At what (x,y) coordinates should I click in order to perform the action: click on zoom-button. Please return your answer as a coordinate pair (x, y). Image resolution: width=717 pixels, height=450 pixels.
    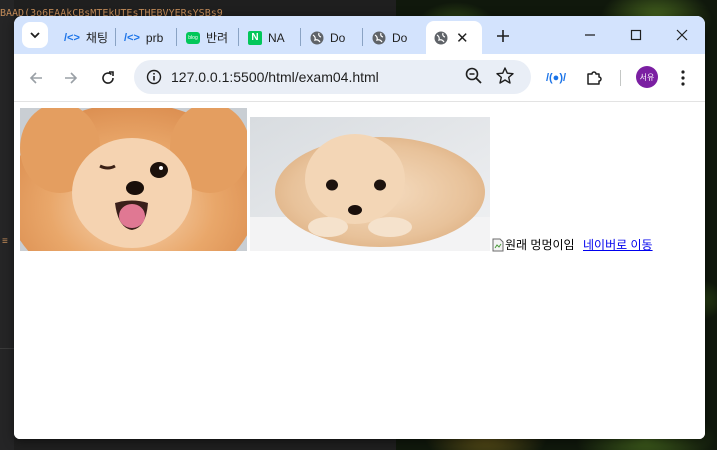
    Looking at the image, I should click on (474, 78).